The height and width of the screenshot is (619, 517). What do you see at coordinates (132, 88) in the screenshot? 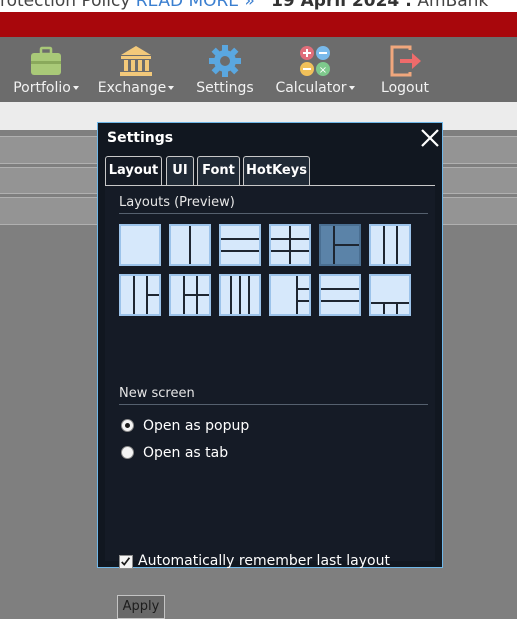
I see `toolbar-exchange-label: Exchange` at bounding box center [132, 88].